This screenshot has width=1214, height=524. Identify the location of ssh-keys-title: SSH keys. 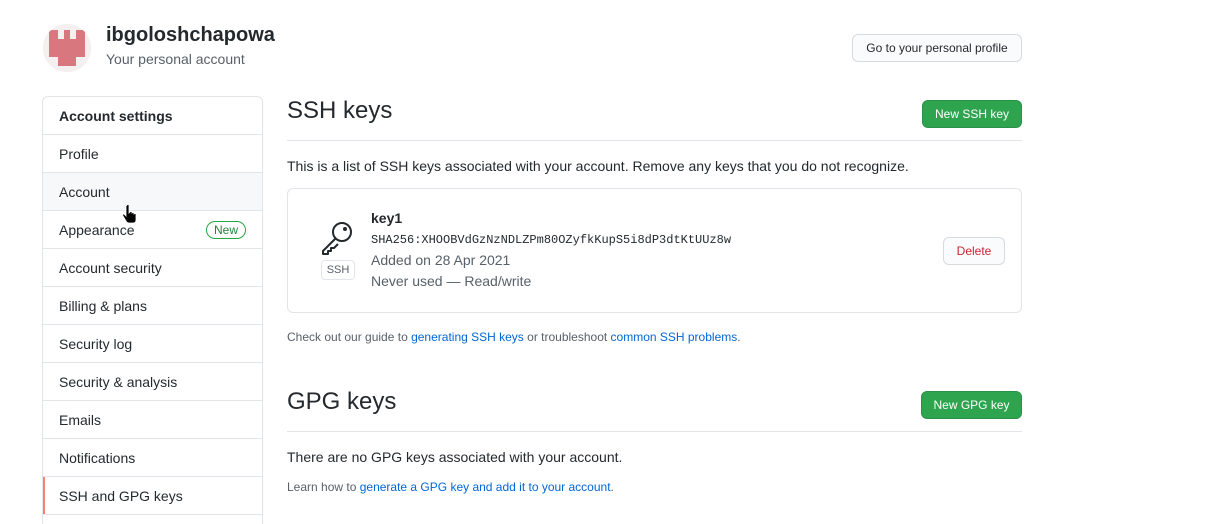
(340, 110).